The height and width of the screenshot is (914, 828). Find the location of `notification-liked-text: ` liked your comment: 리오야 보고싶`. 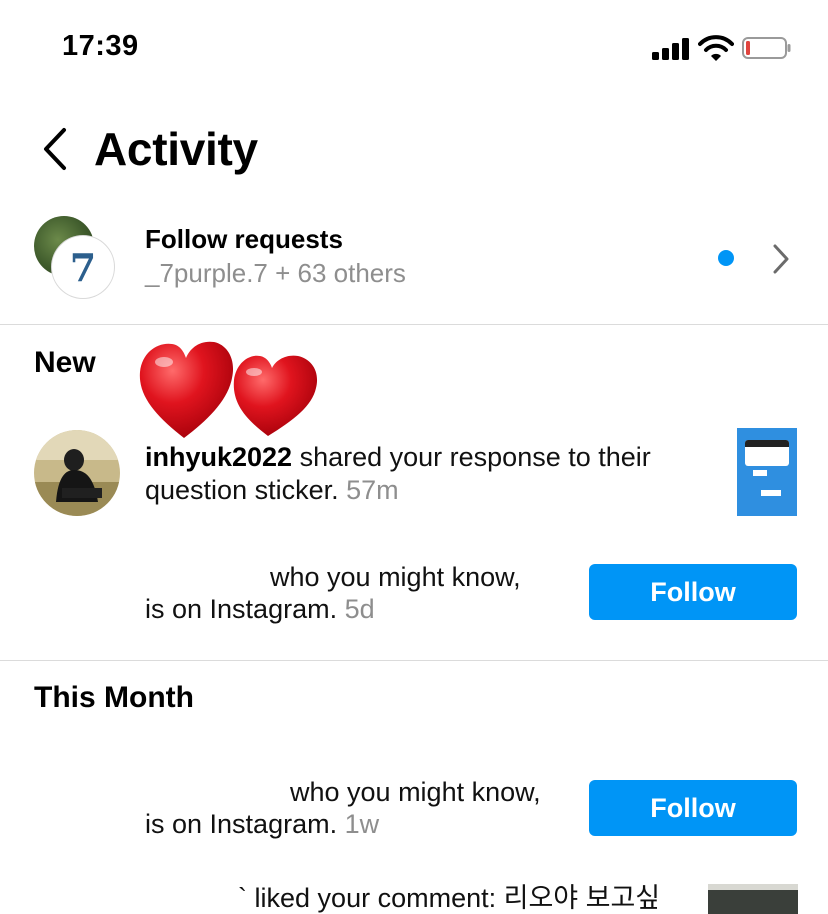

notification-liked-text: ` liked your comment: 리오야 보고싶 is located at coordinates (449, 898).